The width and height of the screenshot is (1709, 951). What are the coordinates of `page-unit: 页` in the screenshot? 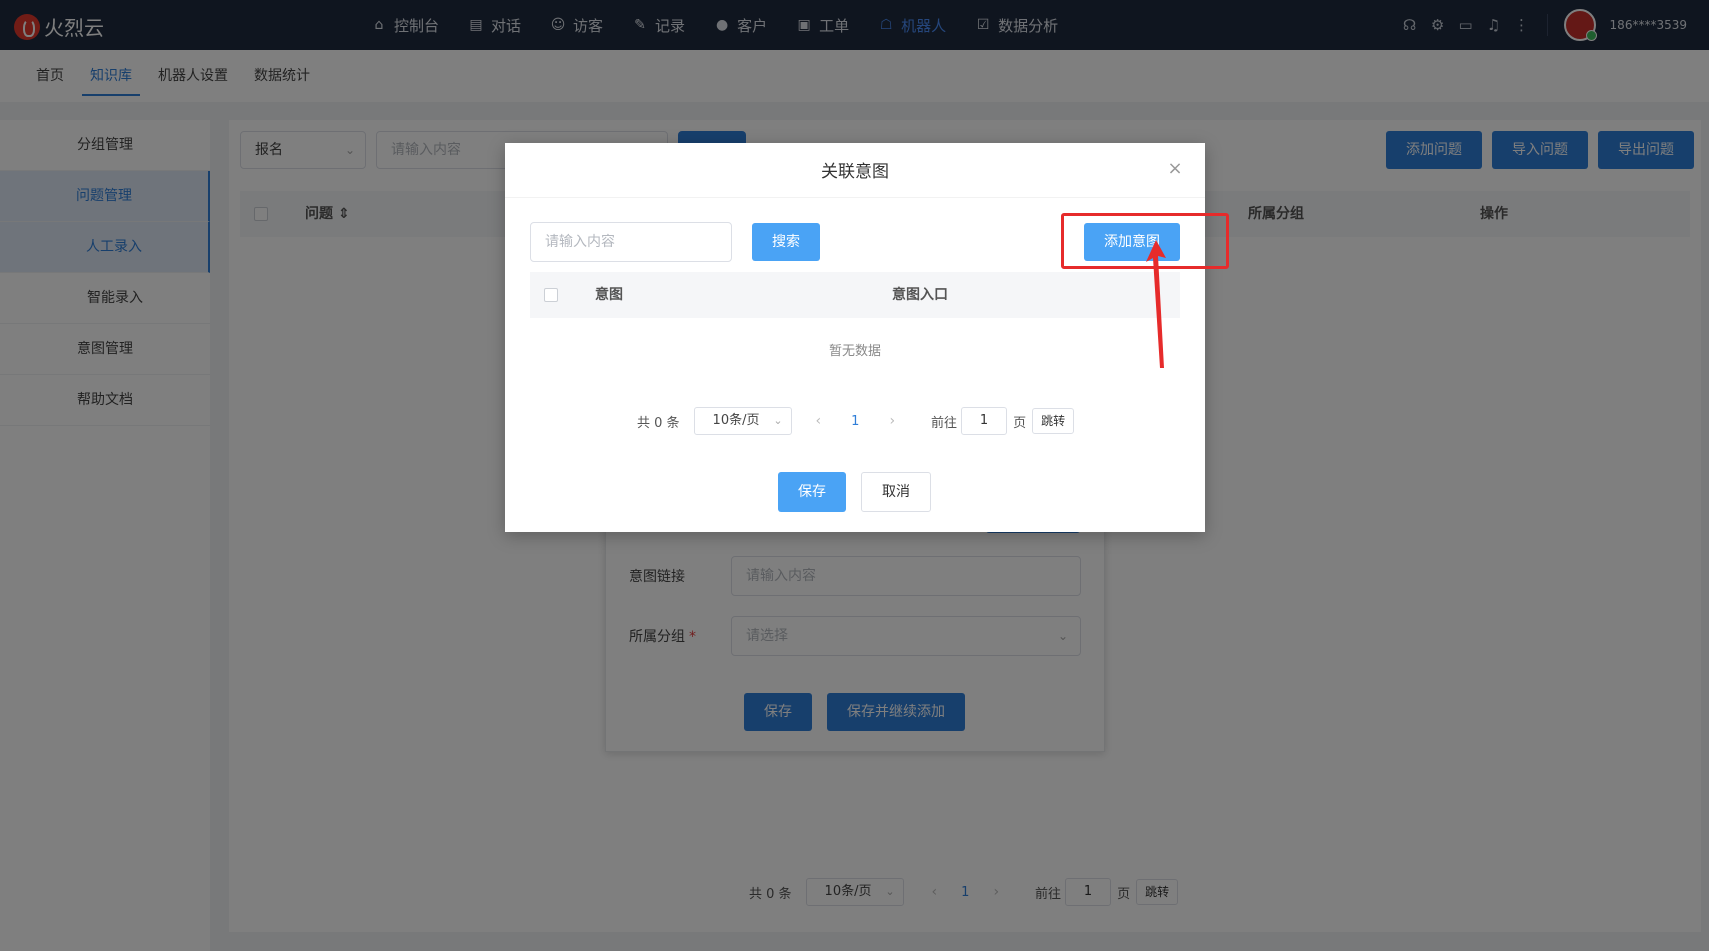 It's located at (1020, 423).